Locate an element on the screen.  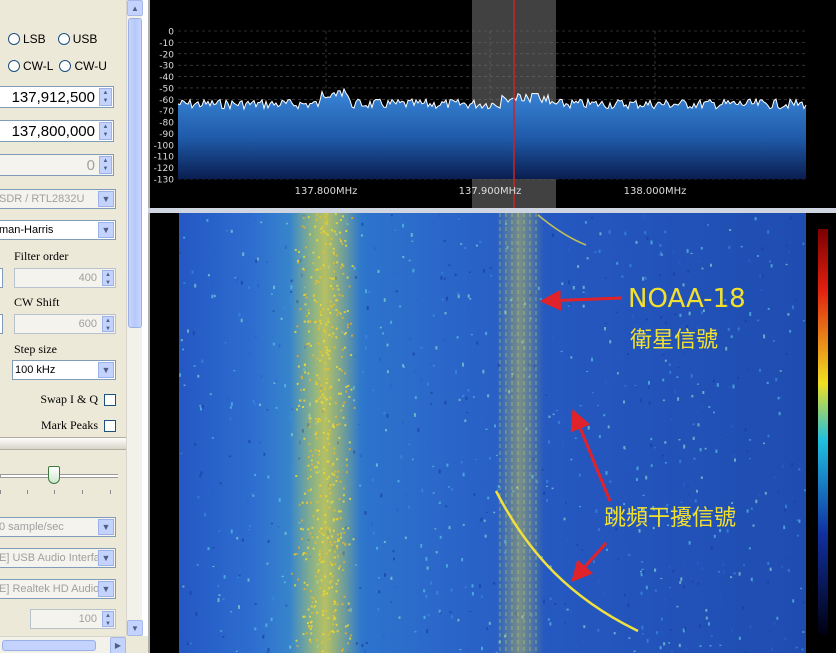
lo-frequency-spinner: ▲ ▼ is located at coordinates (105, 131).